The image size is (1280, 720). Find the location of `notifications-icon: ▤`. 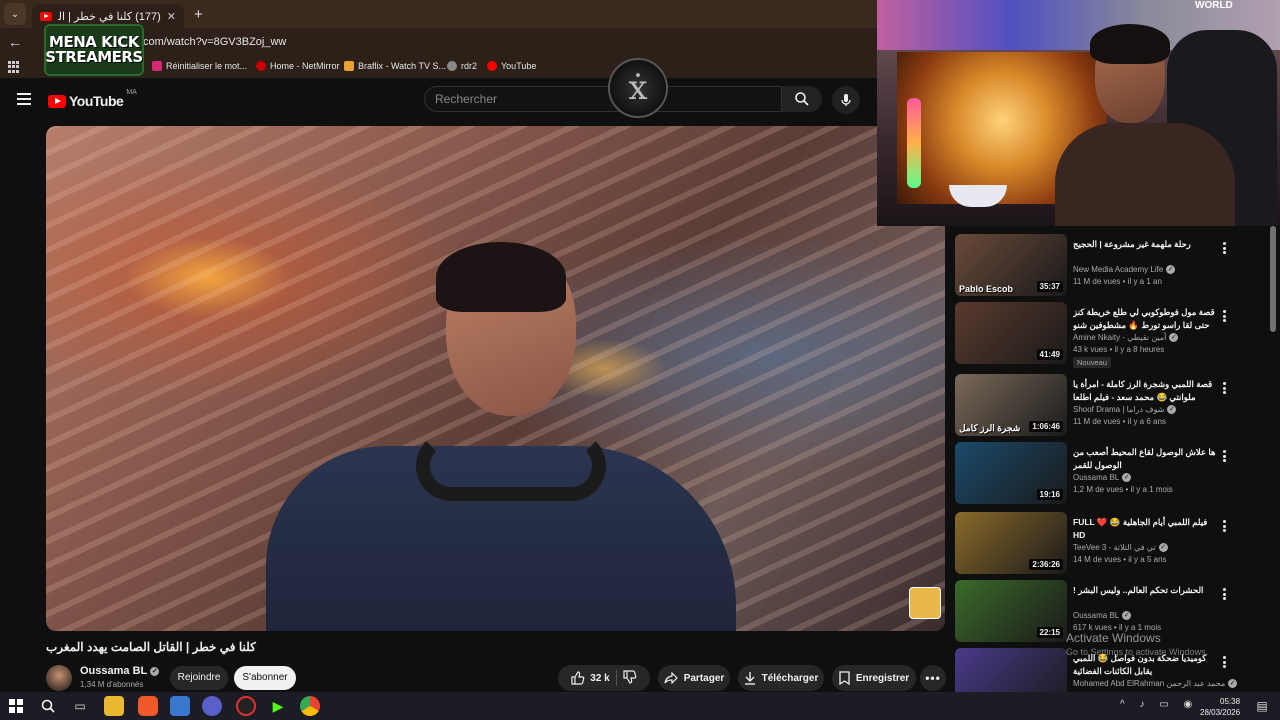

notifications-icon: ▤ is located at coordinates (1262, 706).